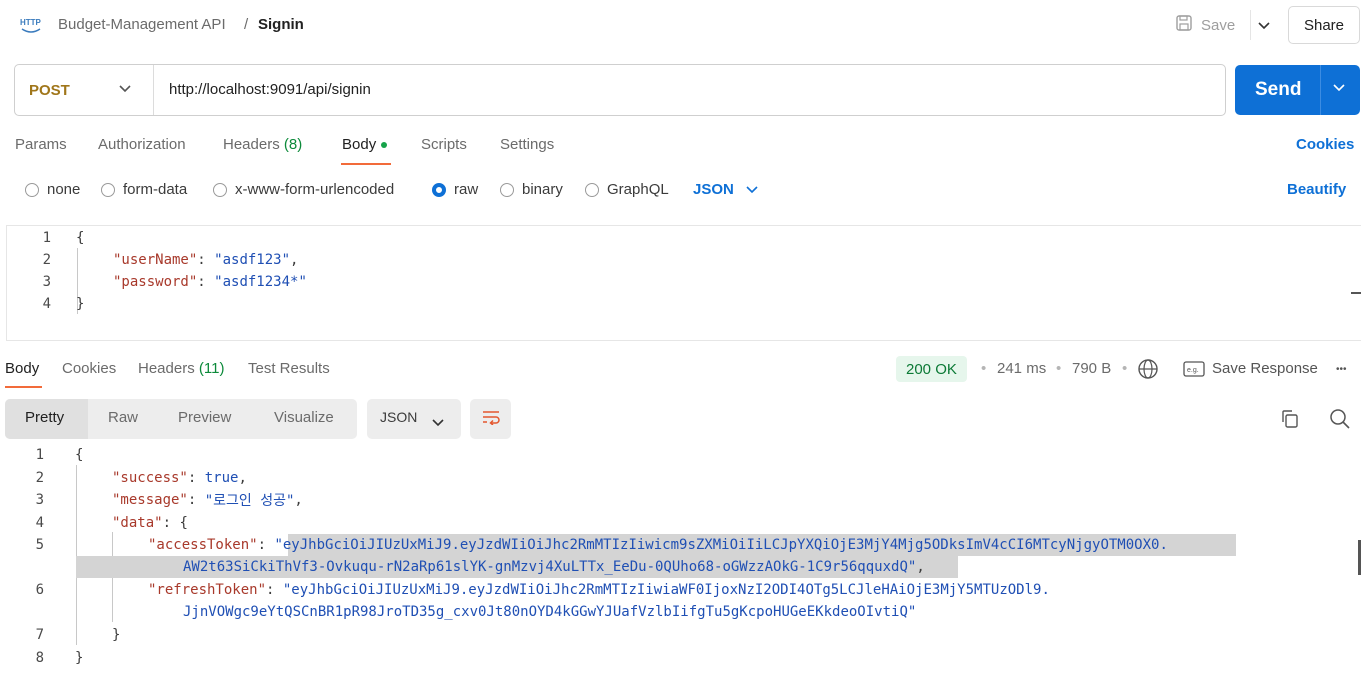  Describe the element at coordinates (303, 189) in the screenshot. I see `radio-urlencoded: x-www-form-urlencoded` at that location.